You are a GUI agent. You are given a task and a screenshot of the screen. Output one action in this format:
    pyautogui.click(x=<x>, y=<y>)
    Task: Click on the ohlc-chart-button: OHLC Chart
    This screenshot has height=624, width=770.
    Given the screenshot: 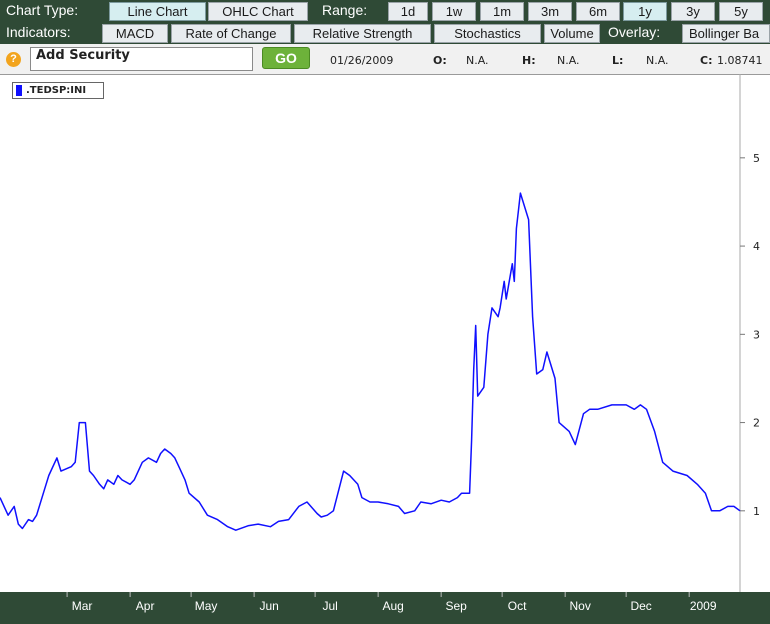 What is the action you would take?
    pyautogui.click(x=258, y=11)
    